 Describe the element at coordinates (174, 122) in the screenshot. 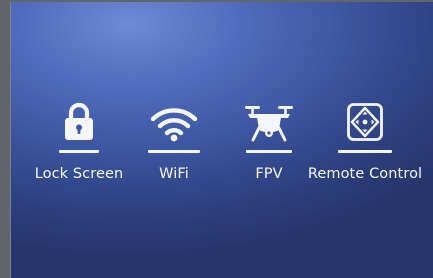

I see `wifi-icon` at that location.